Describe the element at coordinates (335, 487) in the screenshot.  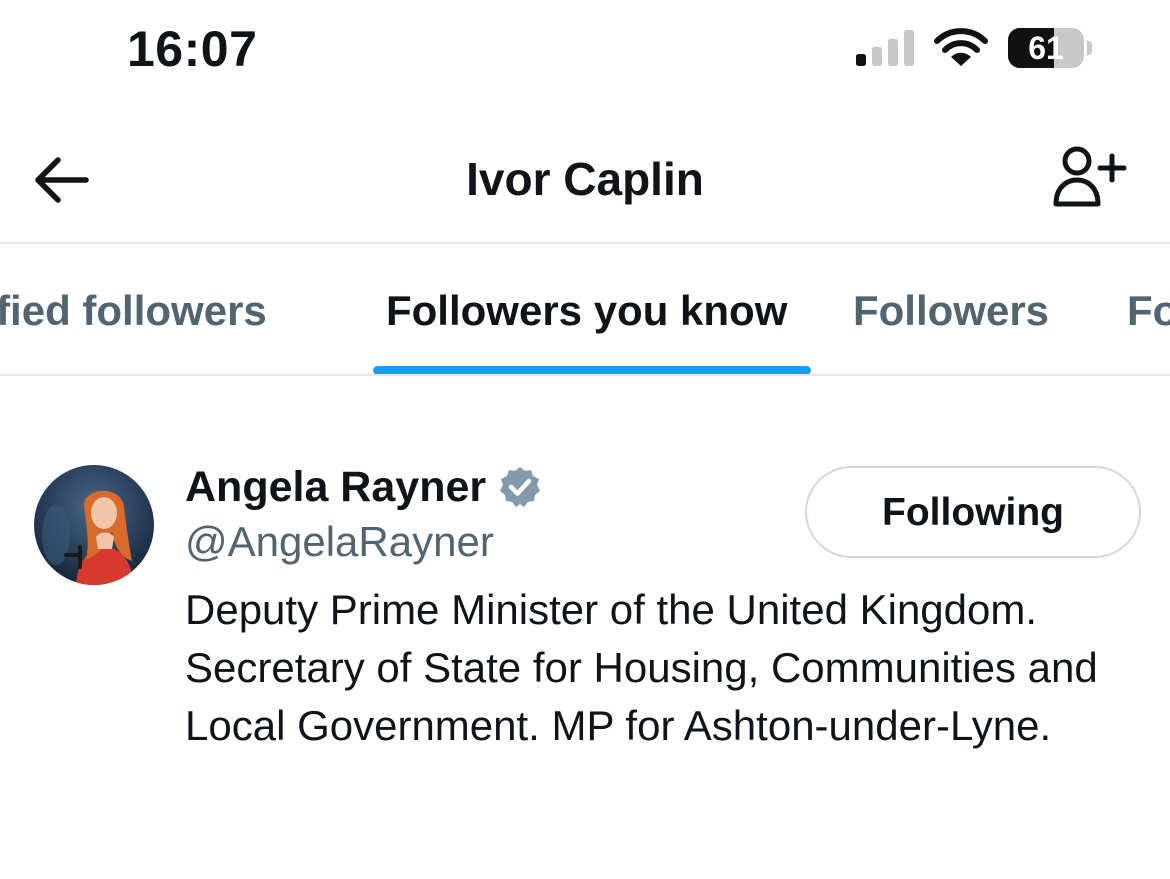
I see `user-display-name: Angela Rayner` at that location.